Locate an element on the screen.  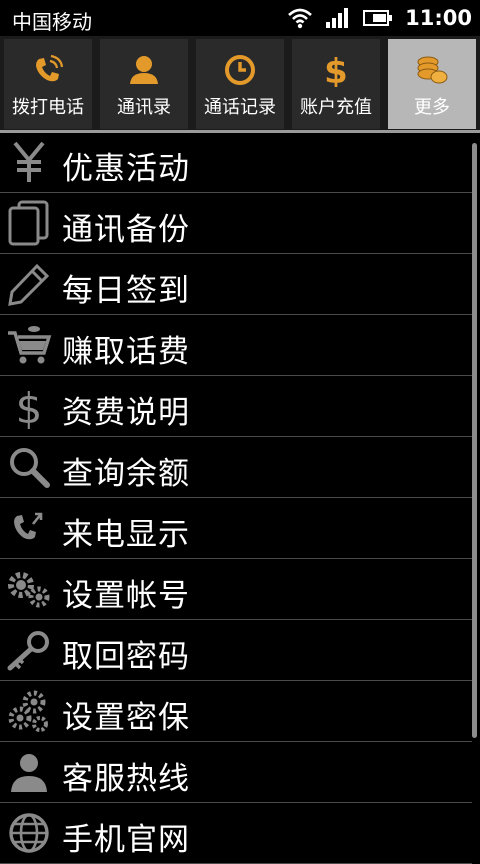
menu-item-hotline: 客服热线 is located at coordinates (236, 773).